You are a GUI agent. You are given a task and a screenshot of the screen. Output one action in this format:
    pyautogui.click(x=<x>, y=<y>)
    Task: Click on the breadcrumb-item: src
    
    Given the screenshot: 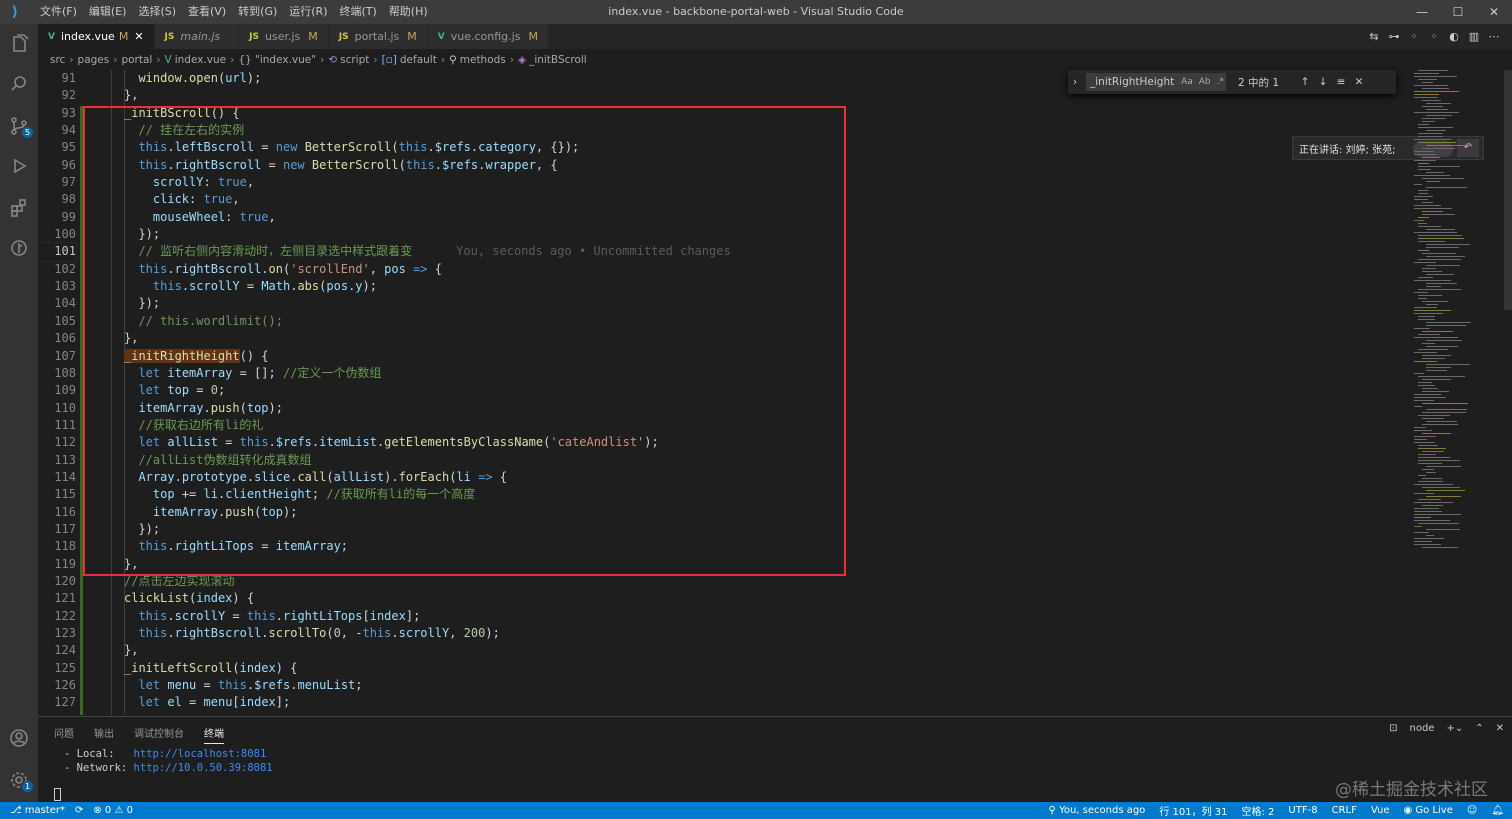 What is the action you would take?
    pyautogui.click(x=57, y=60)
    